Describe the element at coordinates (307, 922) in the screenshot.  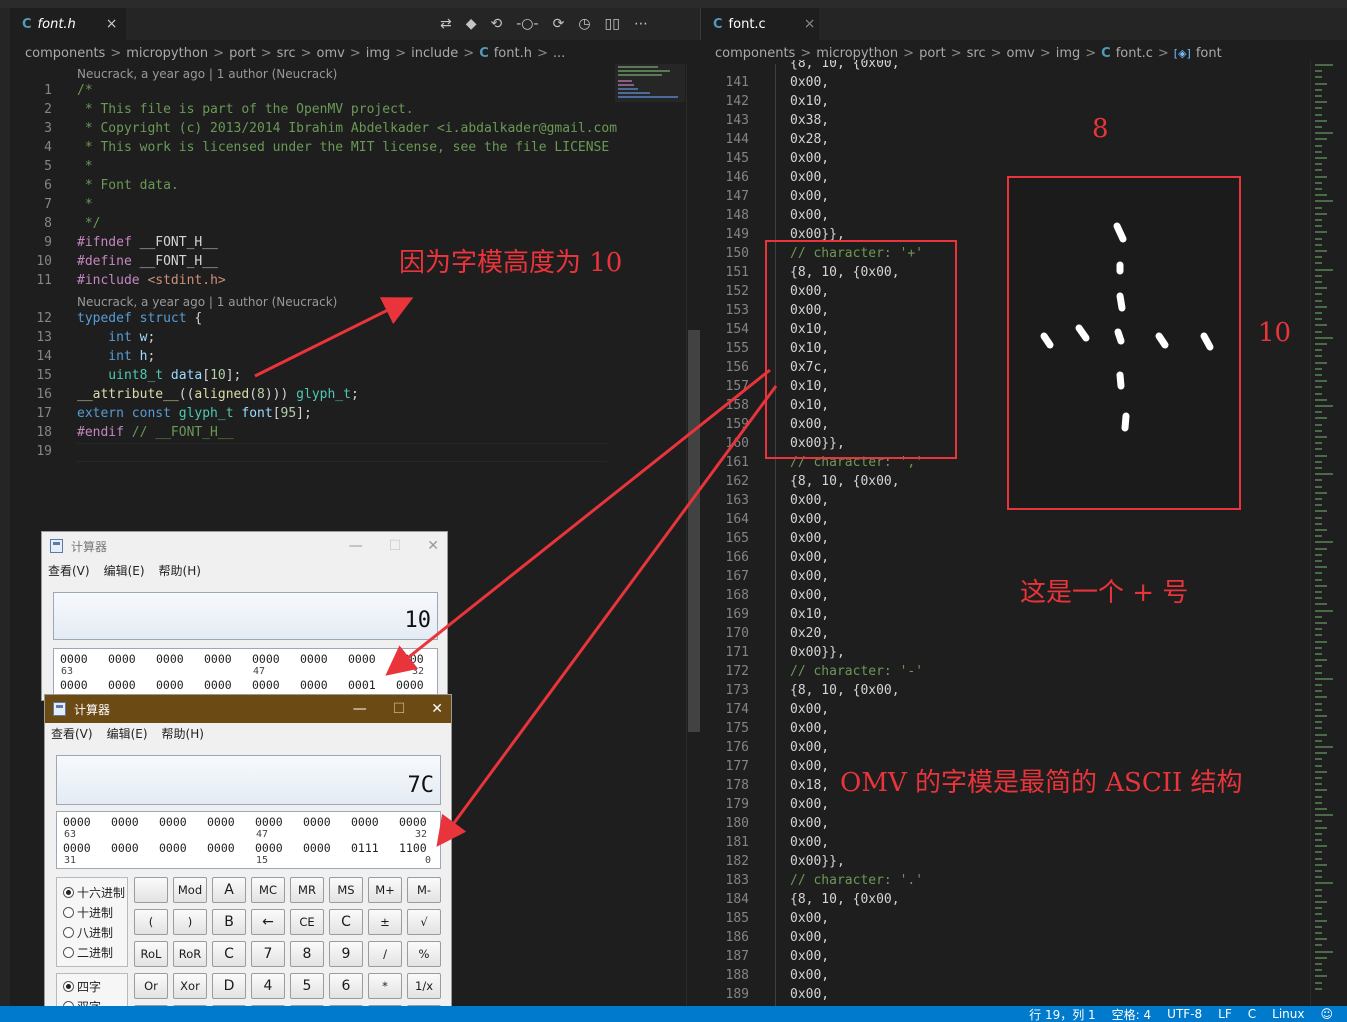
I see `calc-key-CE: CE` at that location.